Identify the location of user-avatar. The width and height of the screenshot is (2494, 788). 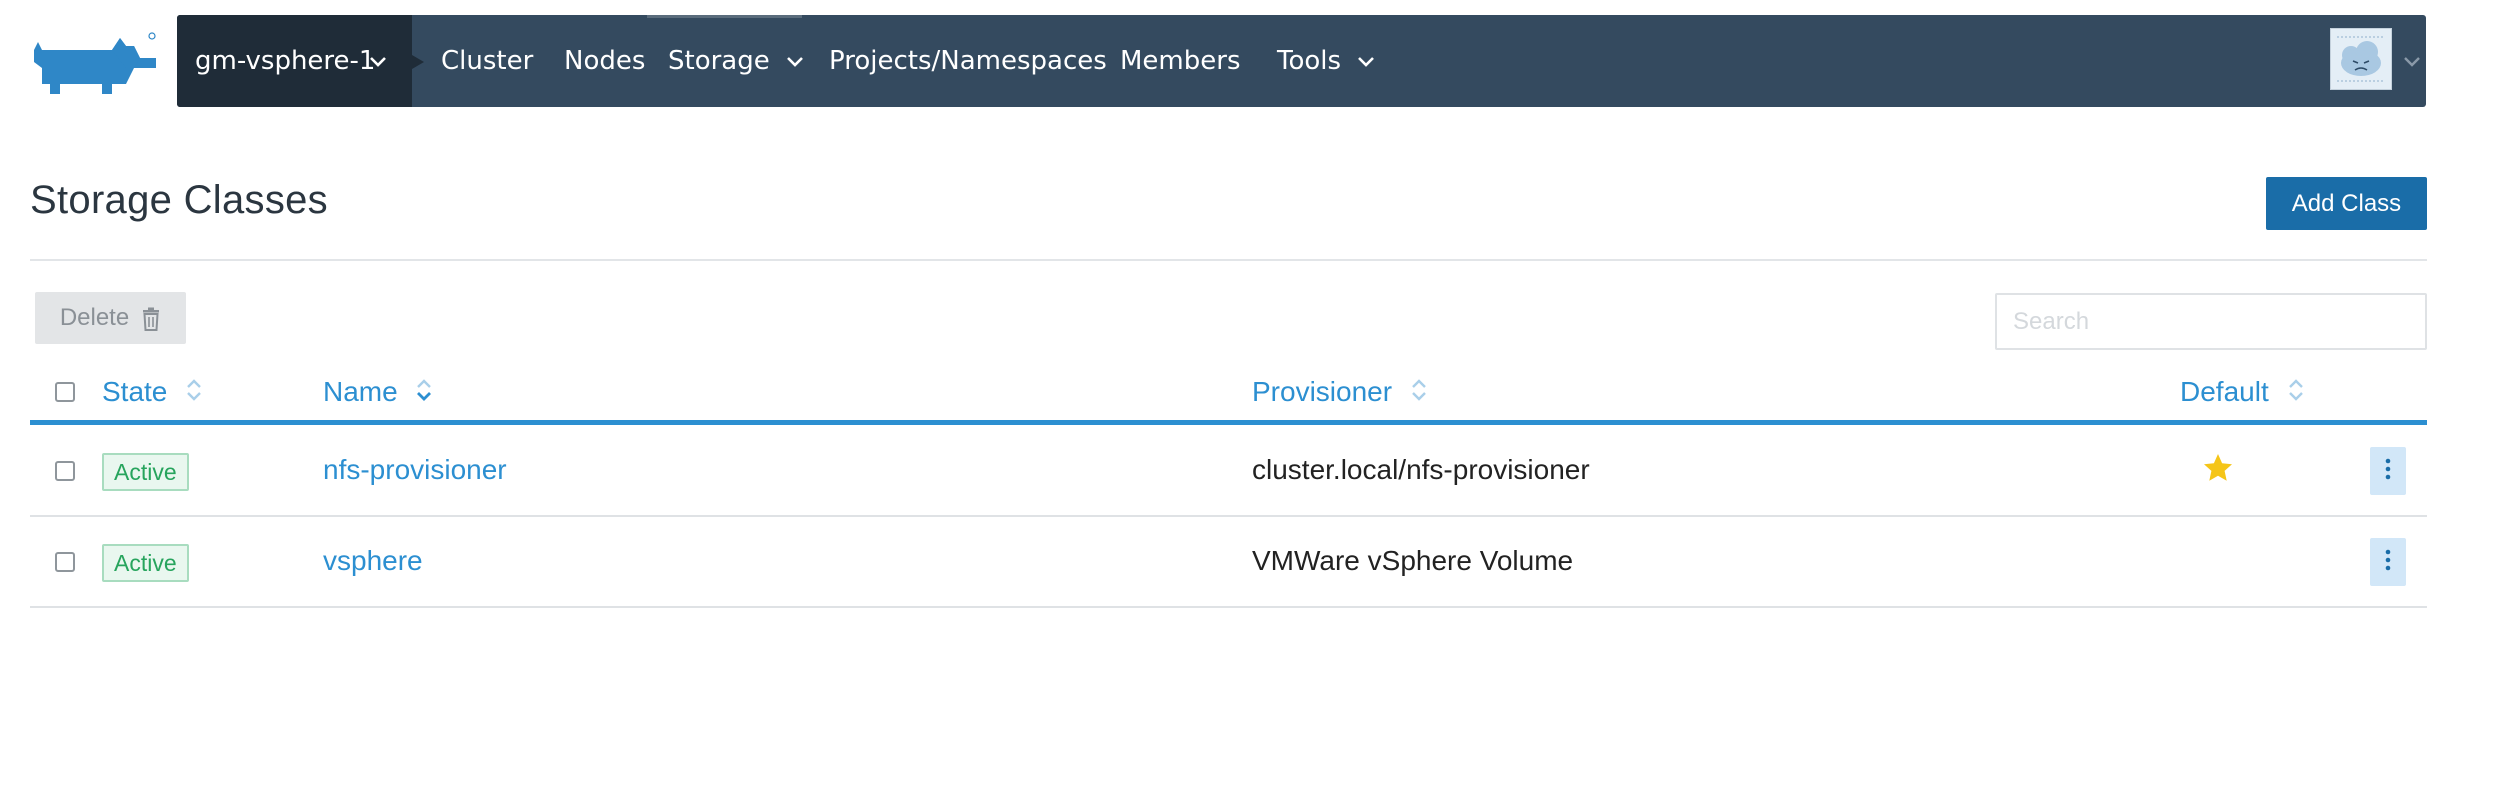
(2361, 59).